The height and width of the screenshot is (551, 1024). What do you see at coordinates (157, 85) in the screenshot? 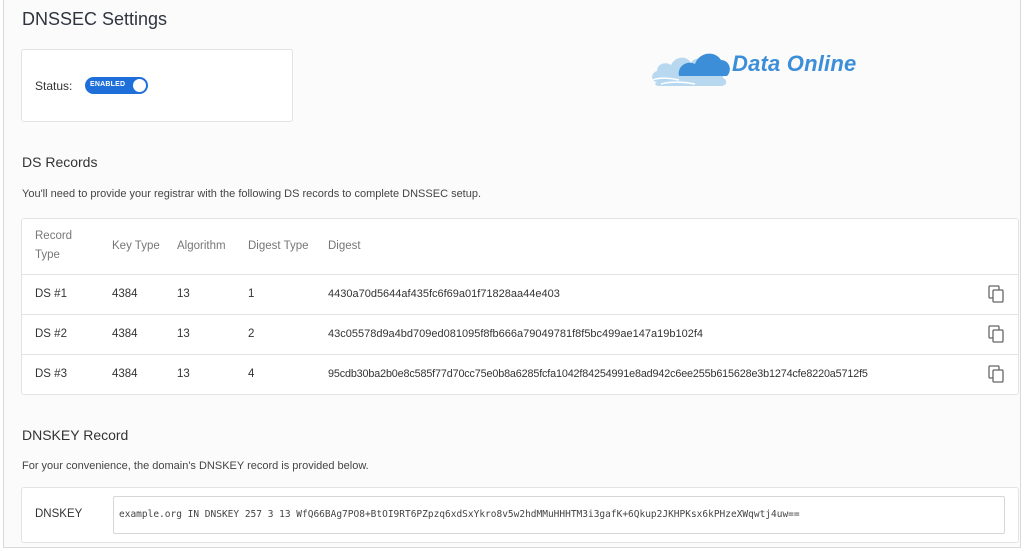
I see `status-card: Status: ENABLED` at bounding box center [157, 85].